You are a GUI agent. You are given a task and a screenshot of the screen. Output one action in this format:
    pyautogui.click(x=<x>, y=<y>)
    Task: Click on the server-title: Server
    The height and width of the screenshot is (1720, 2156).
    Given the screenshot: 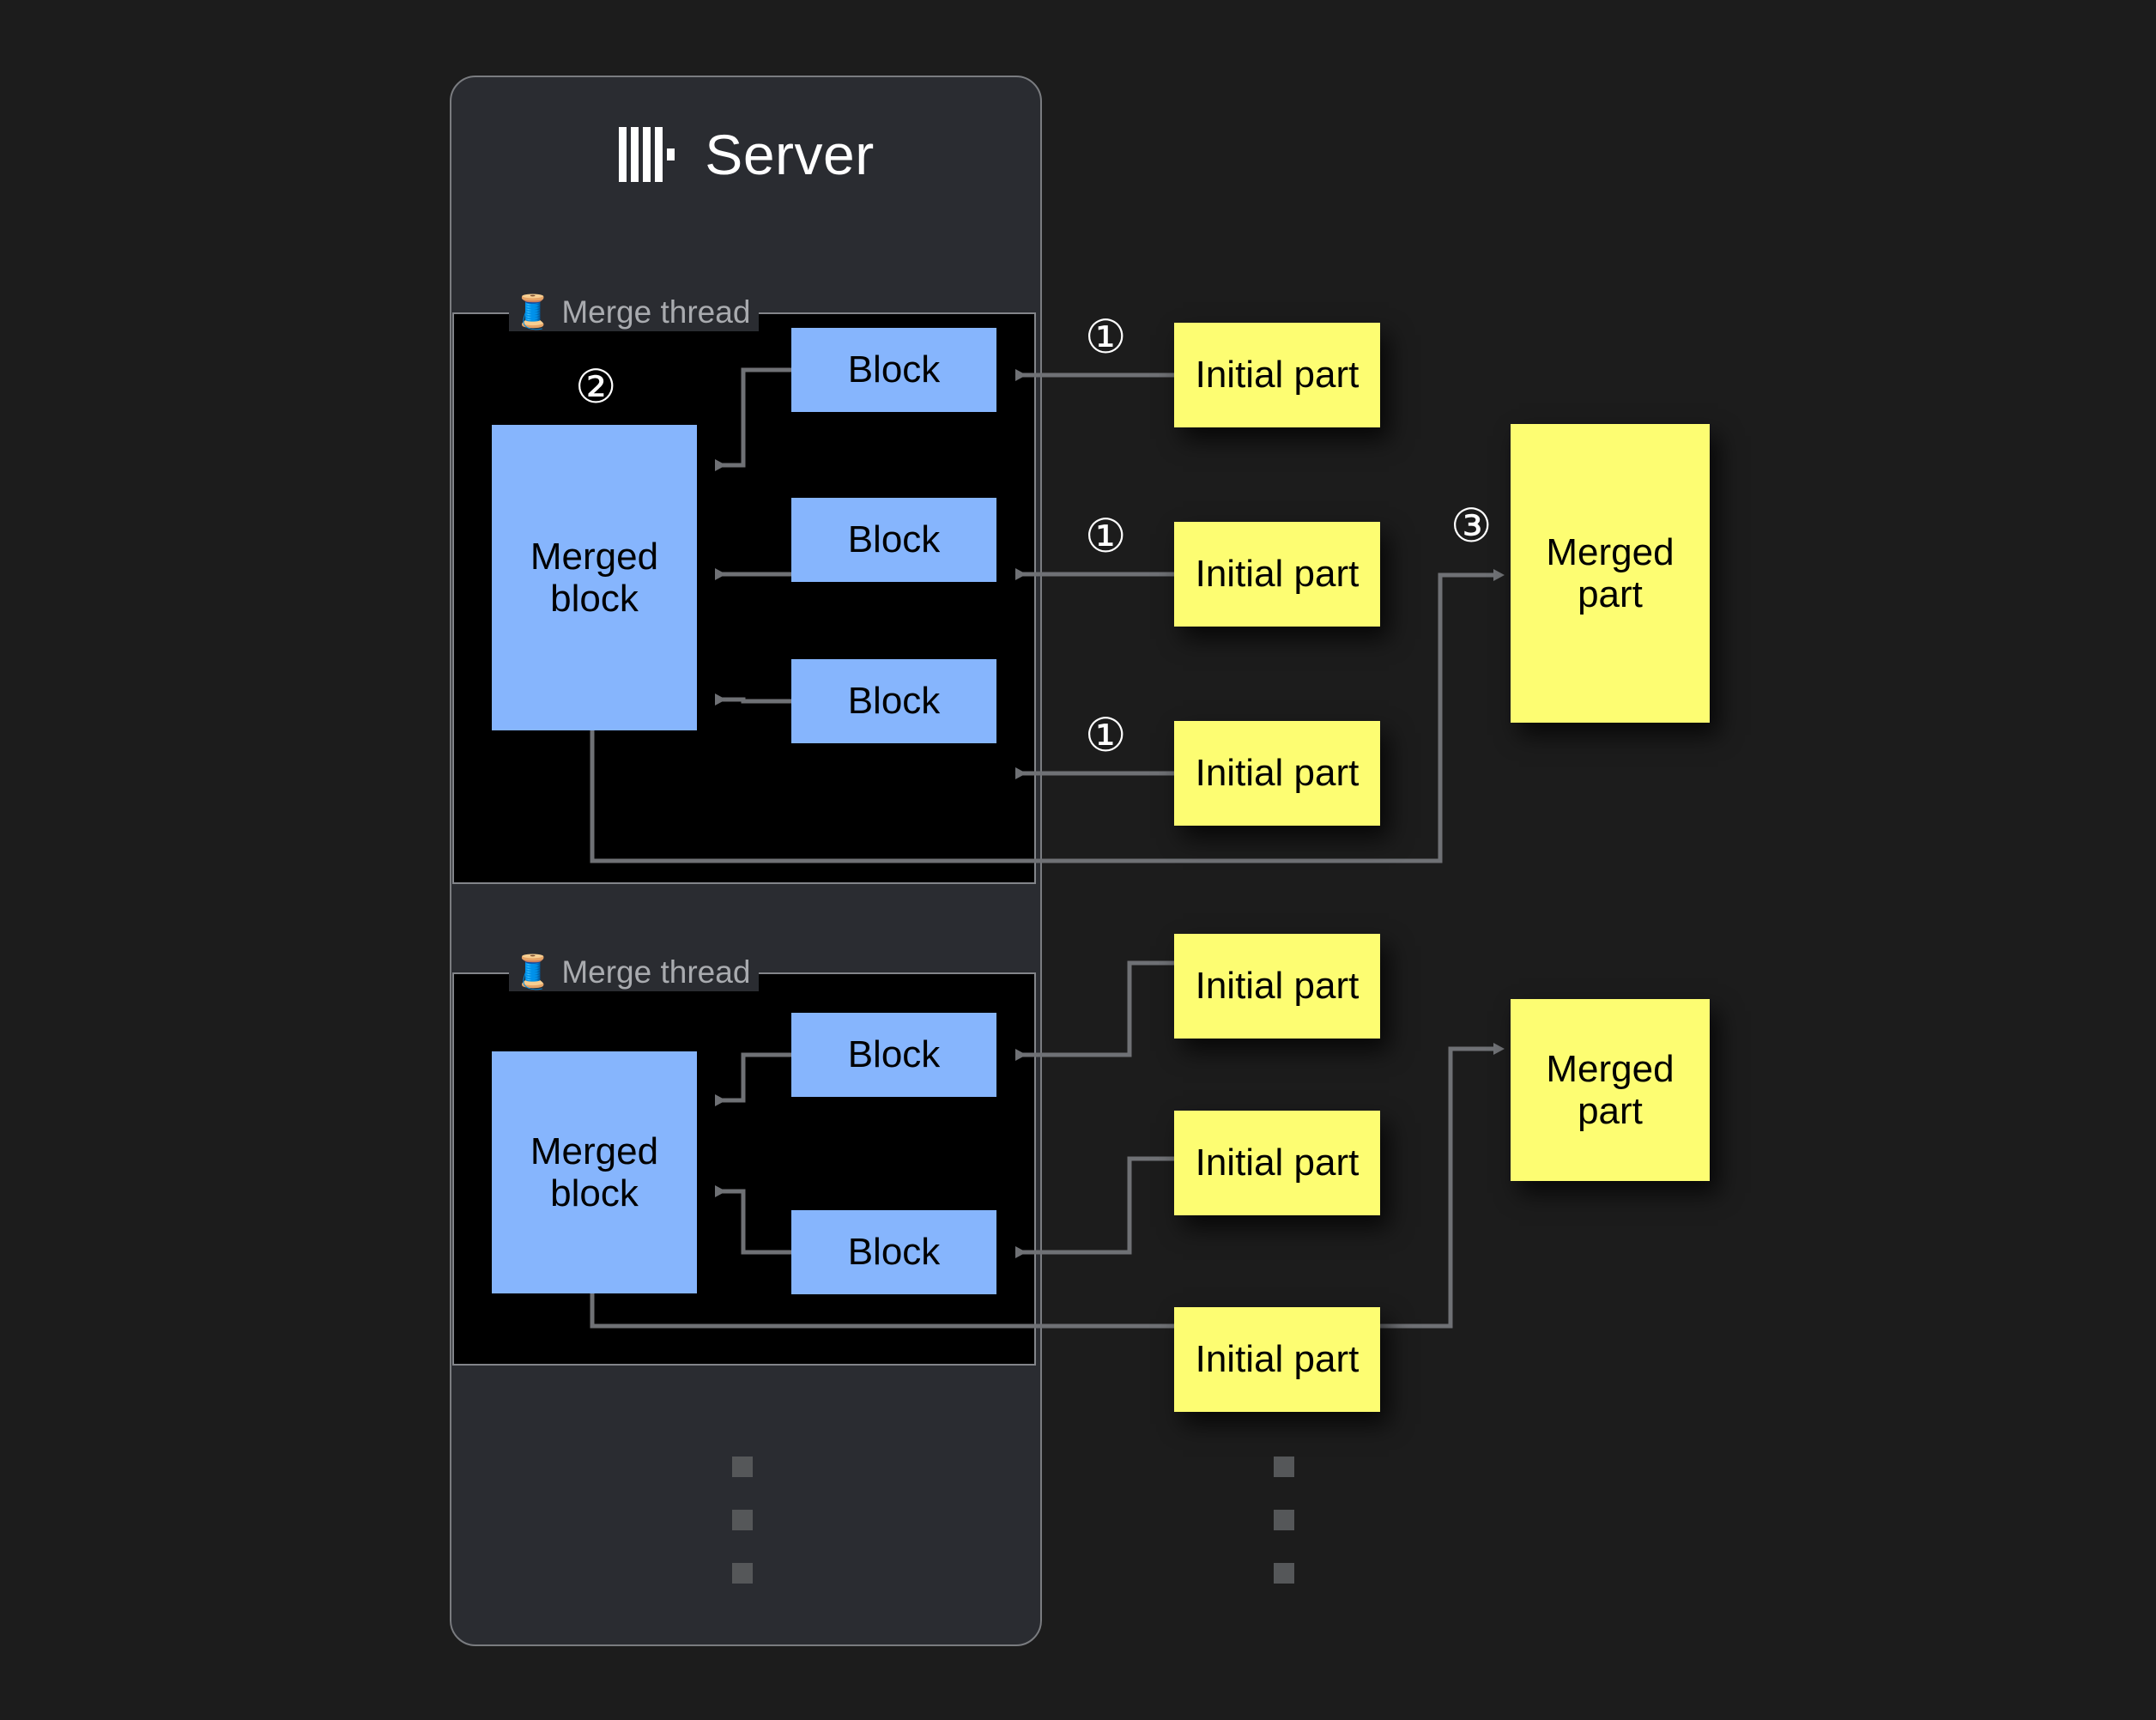 What is the action you would take?
    pyautogui.click(x=746, y=154)
    